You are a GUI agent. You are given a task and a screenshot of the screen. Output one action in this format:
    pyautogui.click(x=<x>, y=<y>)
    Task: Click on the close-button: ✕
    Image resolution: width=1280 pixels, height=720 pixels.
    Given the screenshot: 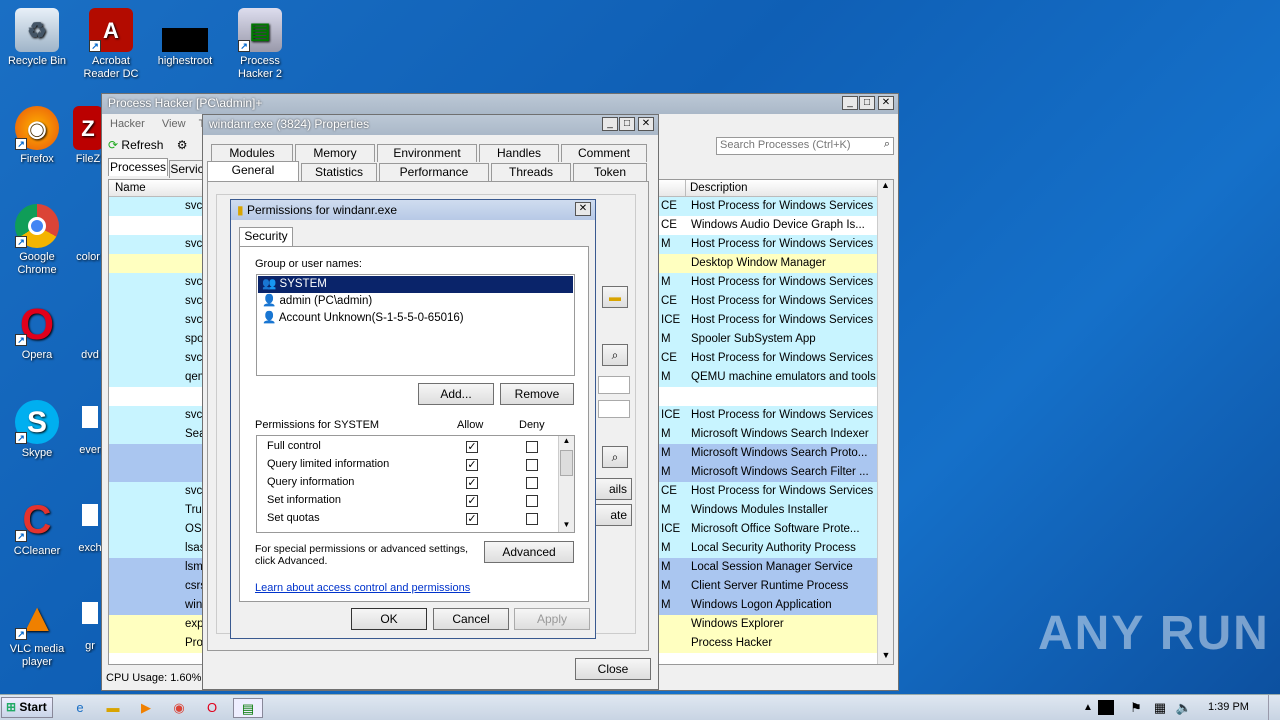 What is the action you would take?
    pyautogui.click(x=886, y=103)
    